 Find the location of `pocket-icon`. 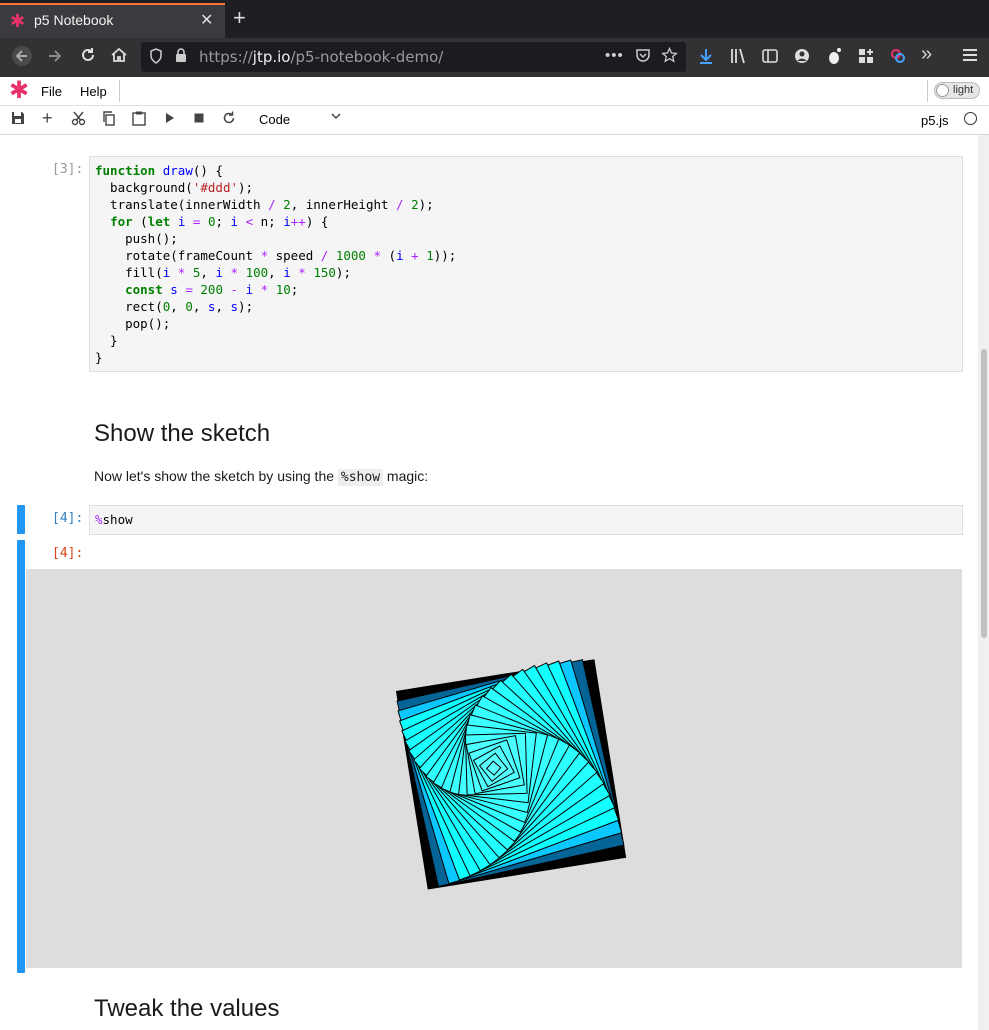

pocket-icon is located at coordinates (643, 57).